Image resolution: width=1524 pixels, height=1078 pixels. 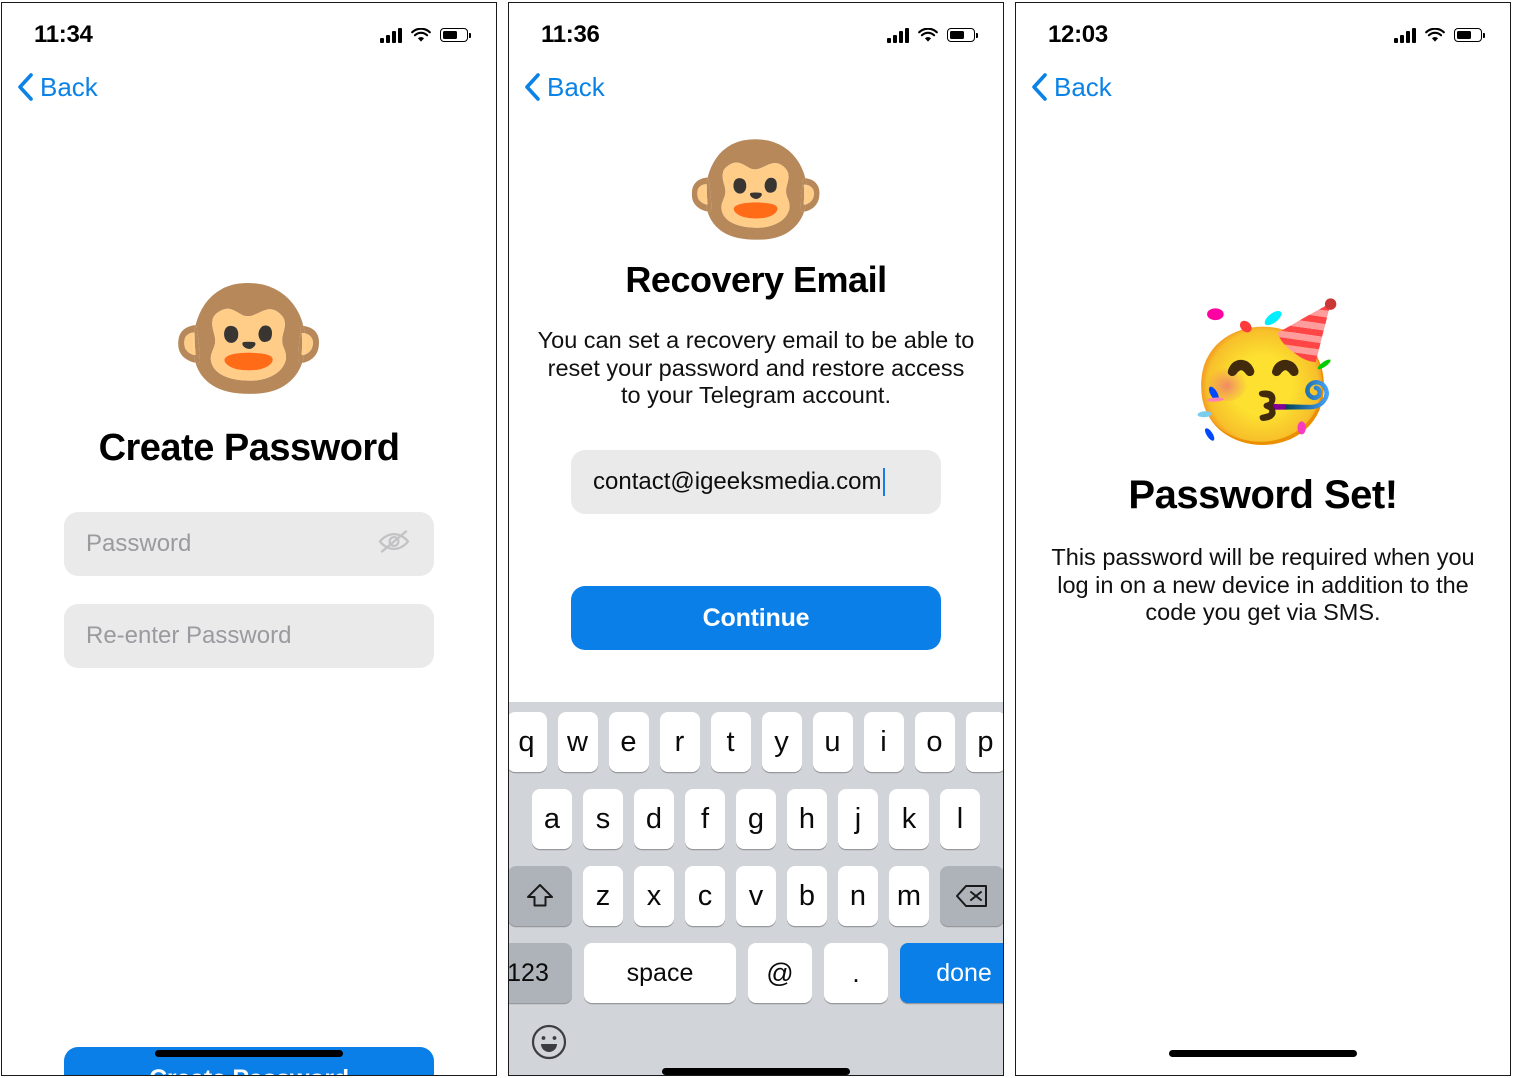 What do you see at coordinates (540, 896) in the screenshot?
I see `shift-key-icon` at bounding box center [540, 896].